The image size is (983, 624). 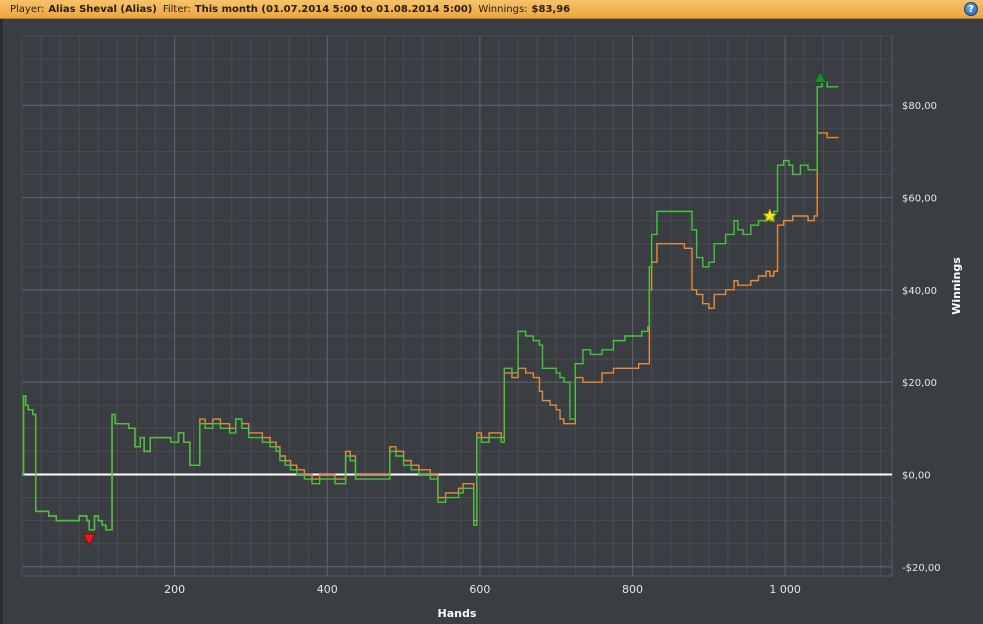 I want to click on y-tick-label: $40,00, so click(x=919, y=291).